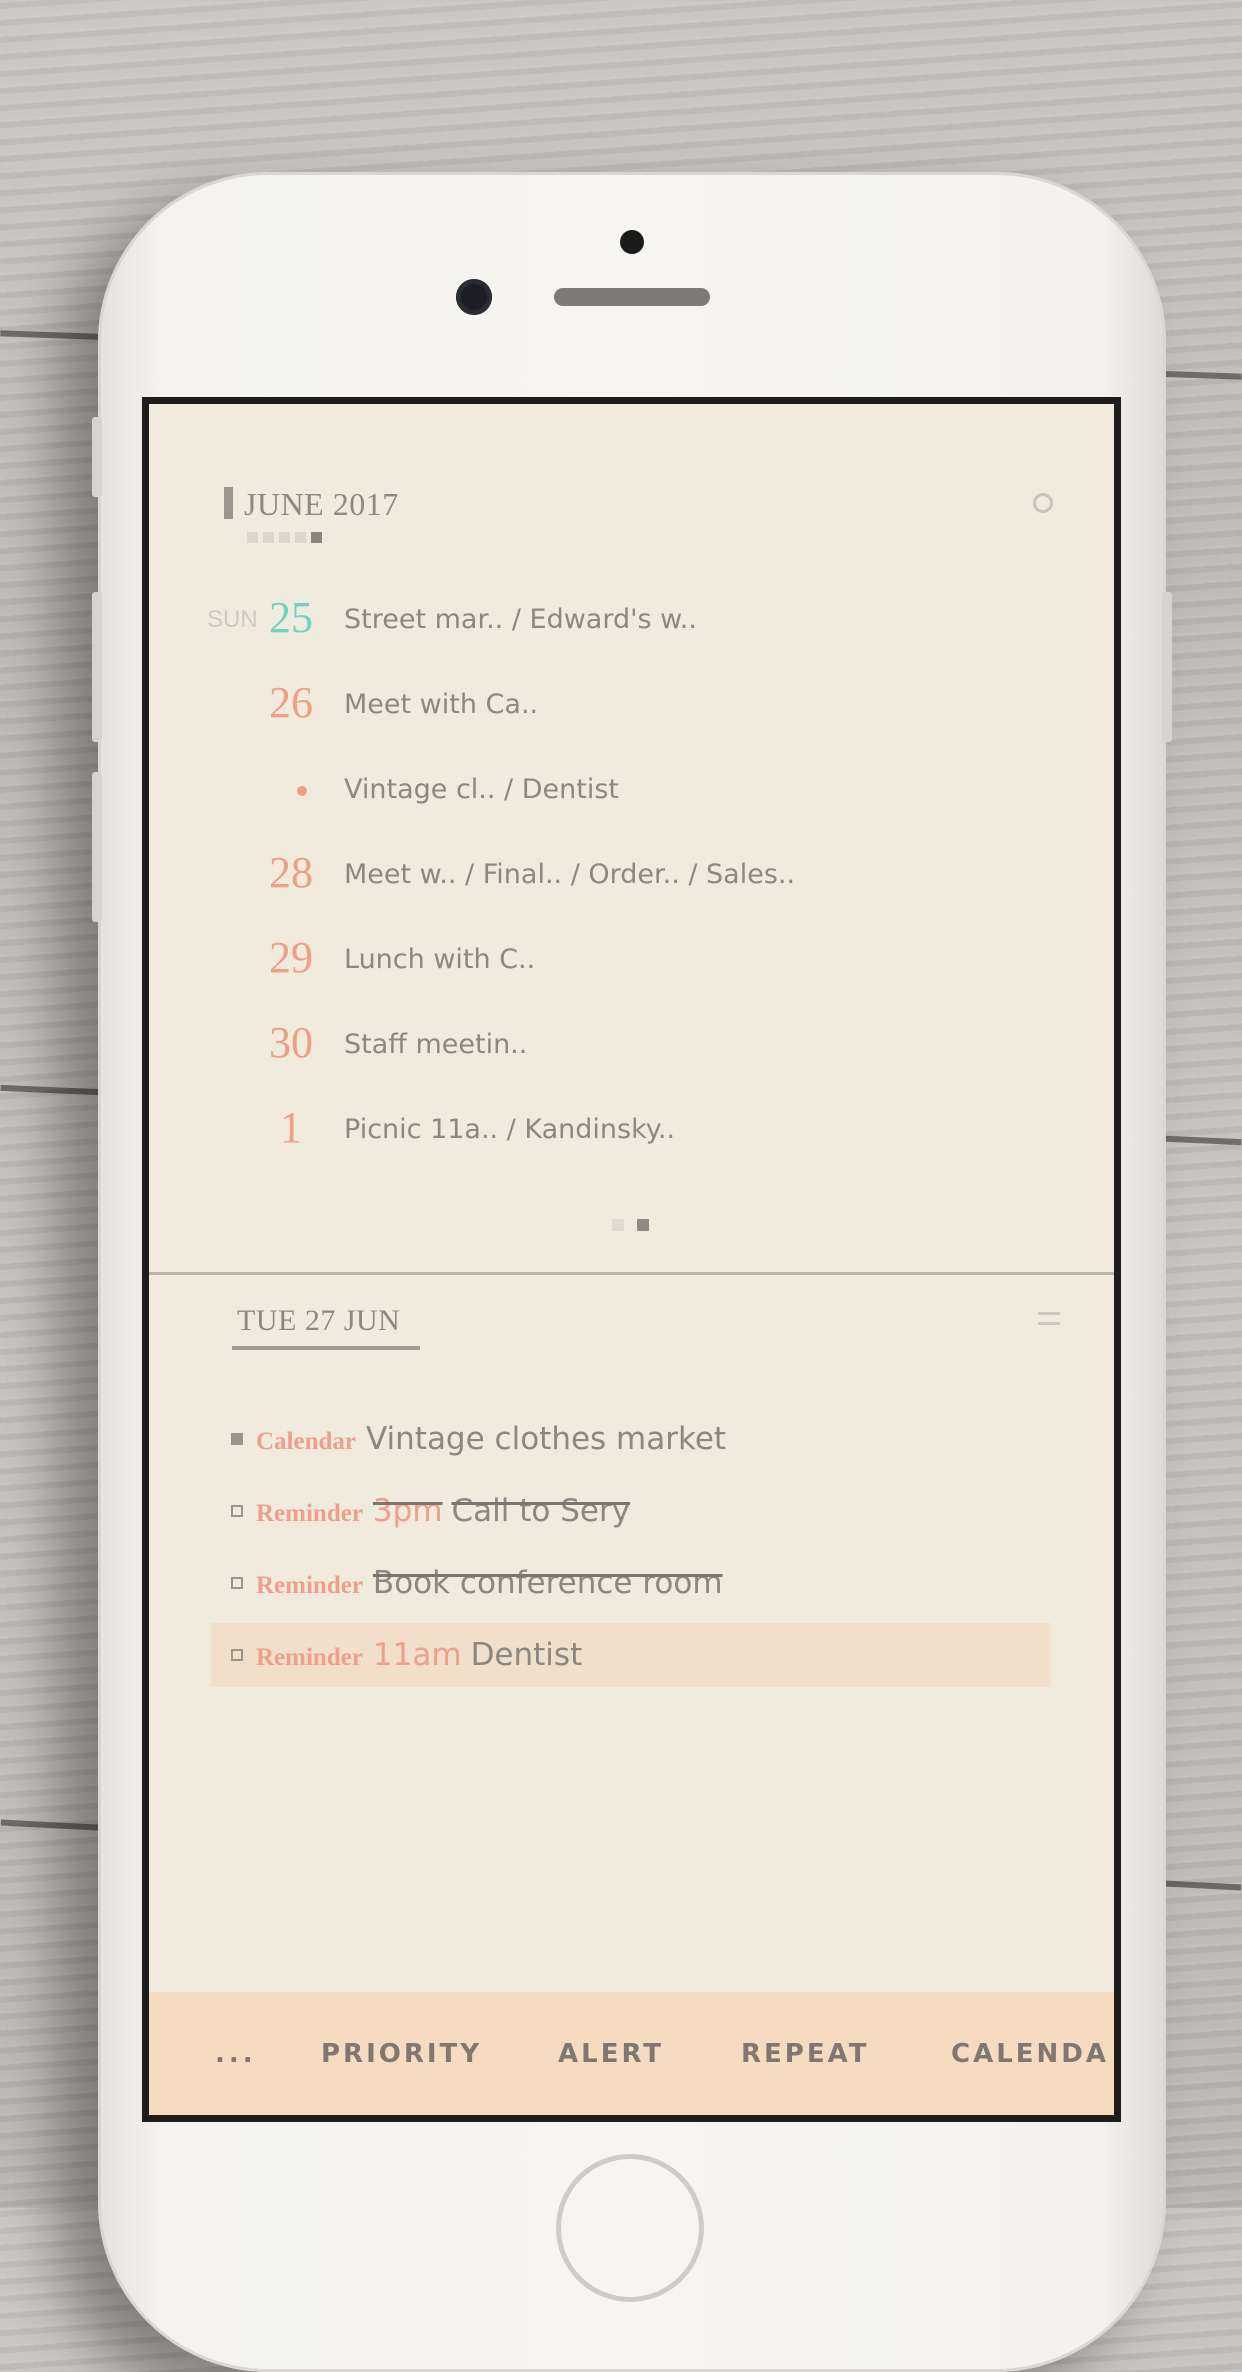 The image size is (1242, 2372). I want to click on item-row: Calendar Vintage clothes market, so click(631, 1439).